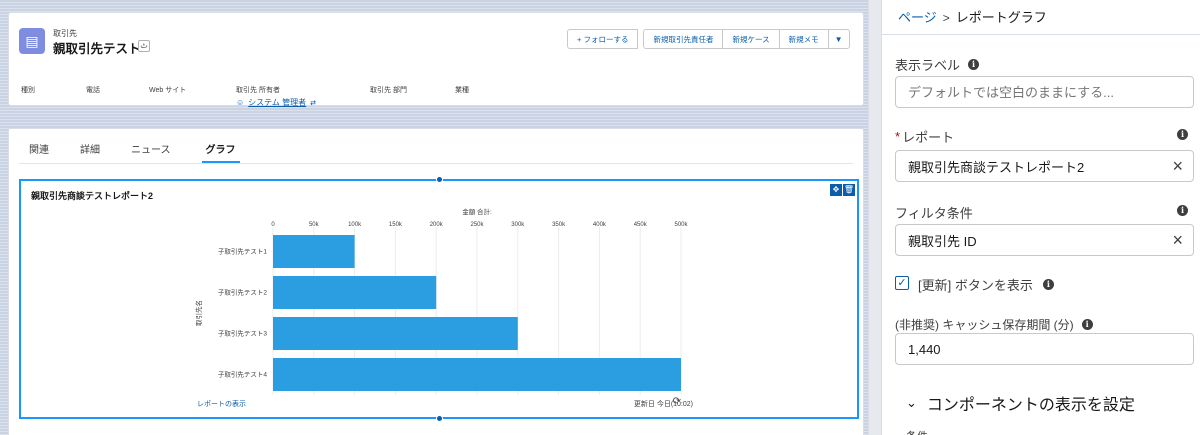  I want to click on label-field-text: 表示ラベル, so click(928, 65).